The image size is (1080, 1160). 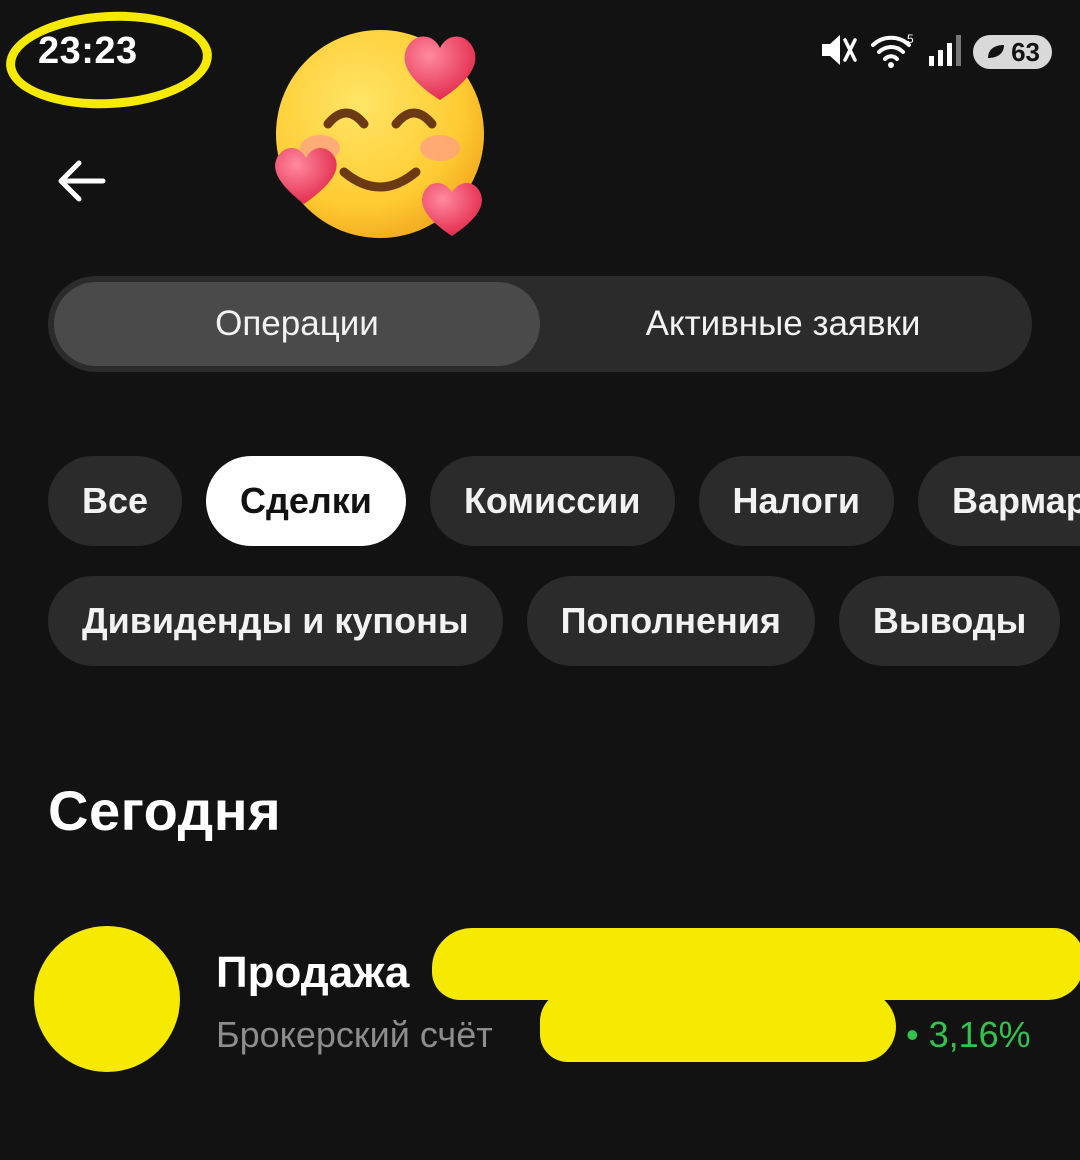 What do you see at coordinates (297, 324) in the screenshot?
I see `tab-operations: Операции` at bounding box center [297, 324].